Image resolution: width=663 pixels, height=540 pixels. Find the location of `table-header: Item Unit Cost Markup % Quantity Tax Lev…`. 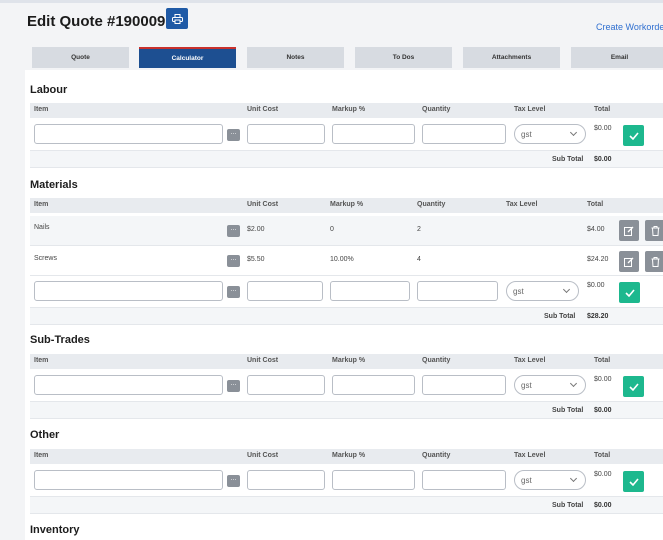

table-header: Item Unit Cost Markup % Quantity Tax Lev… is located at coordinates (346, 361).